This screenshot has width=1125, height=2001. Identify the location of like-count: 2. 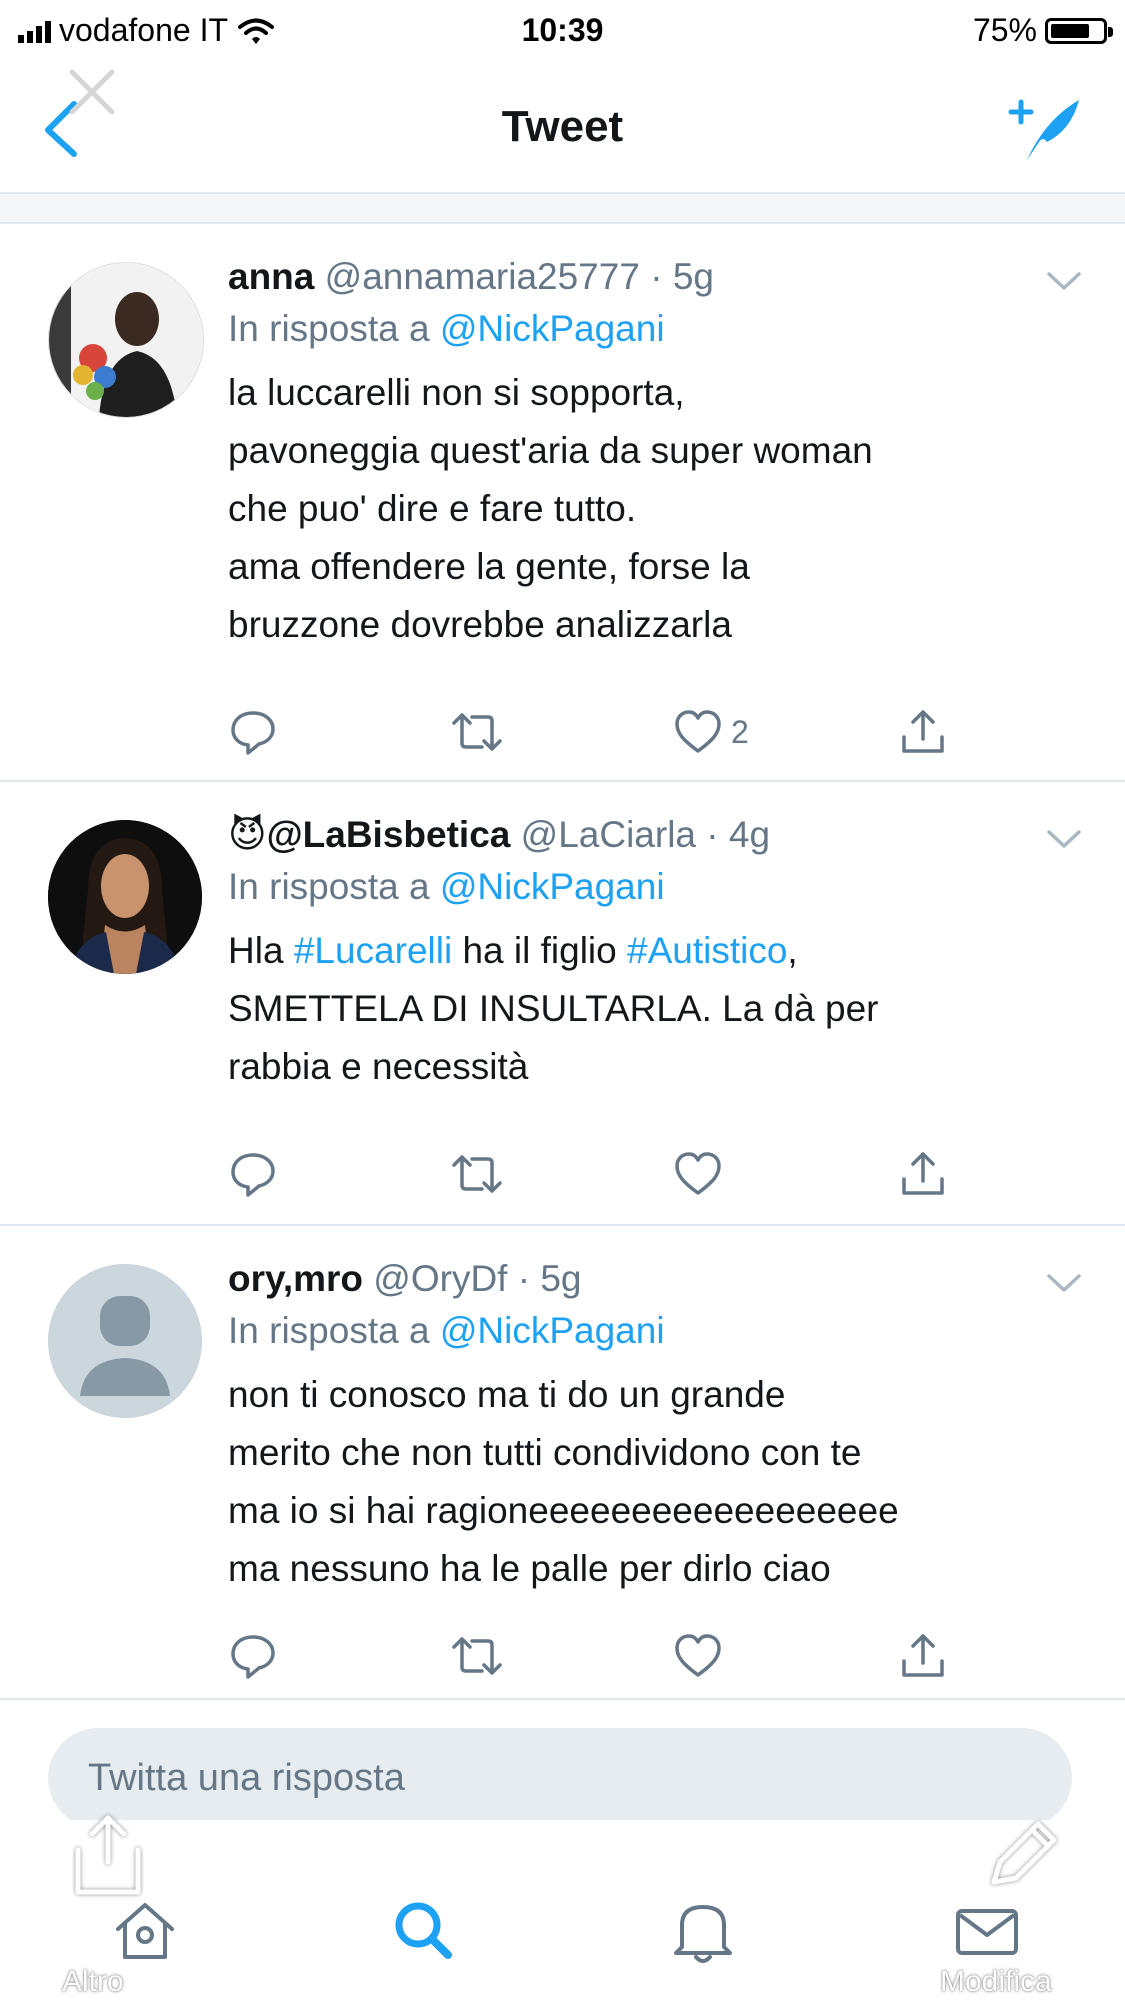
(740, 731).